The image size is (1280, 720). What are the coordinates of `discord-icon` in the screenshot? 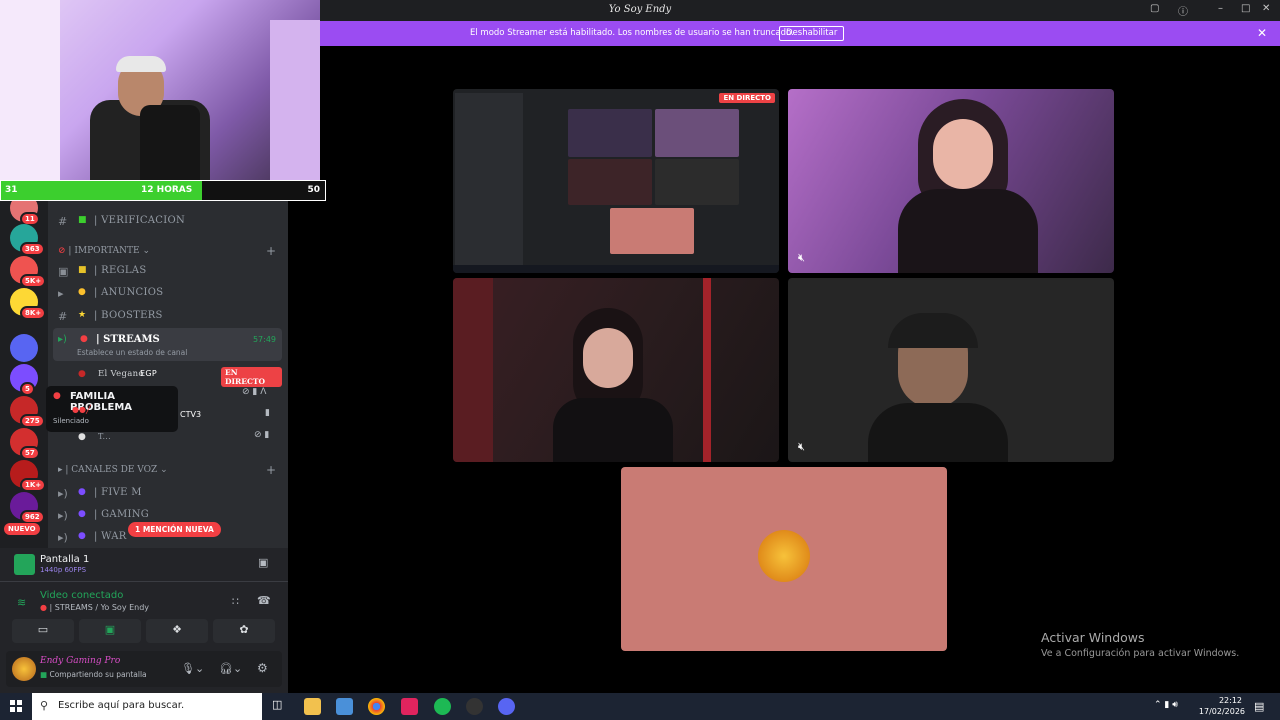 It's located at (506, 706).